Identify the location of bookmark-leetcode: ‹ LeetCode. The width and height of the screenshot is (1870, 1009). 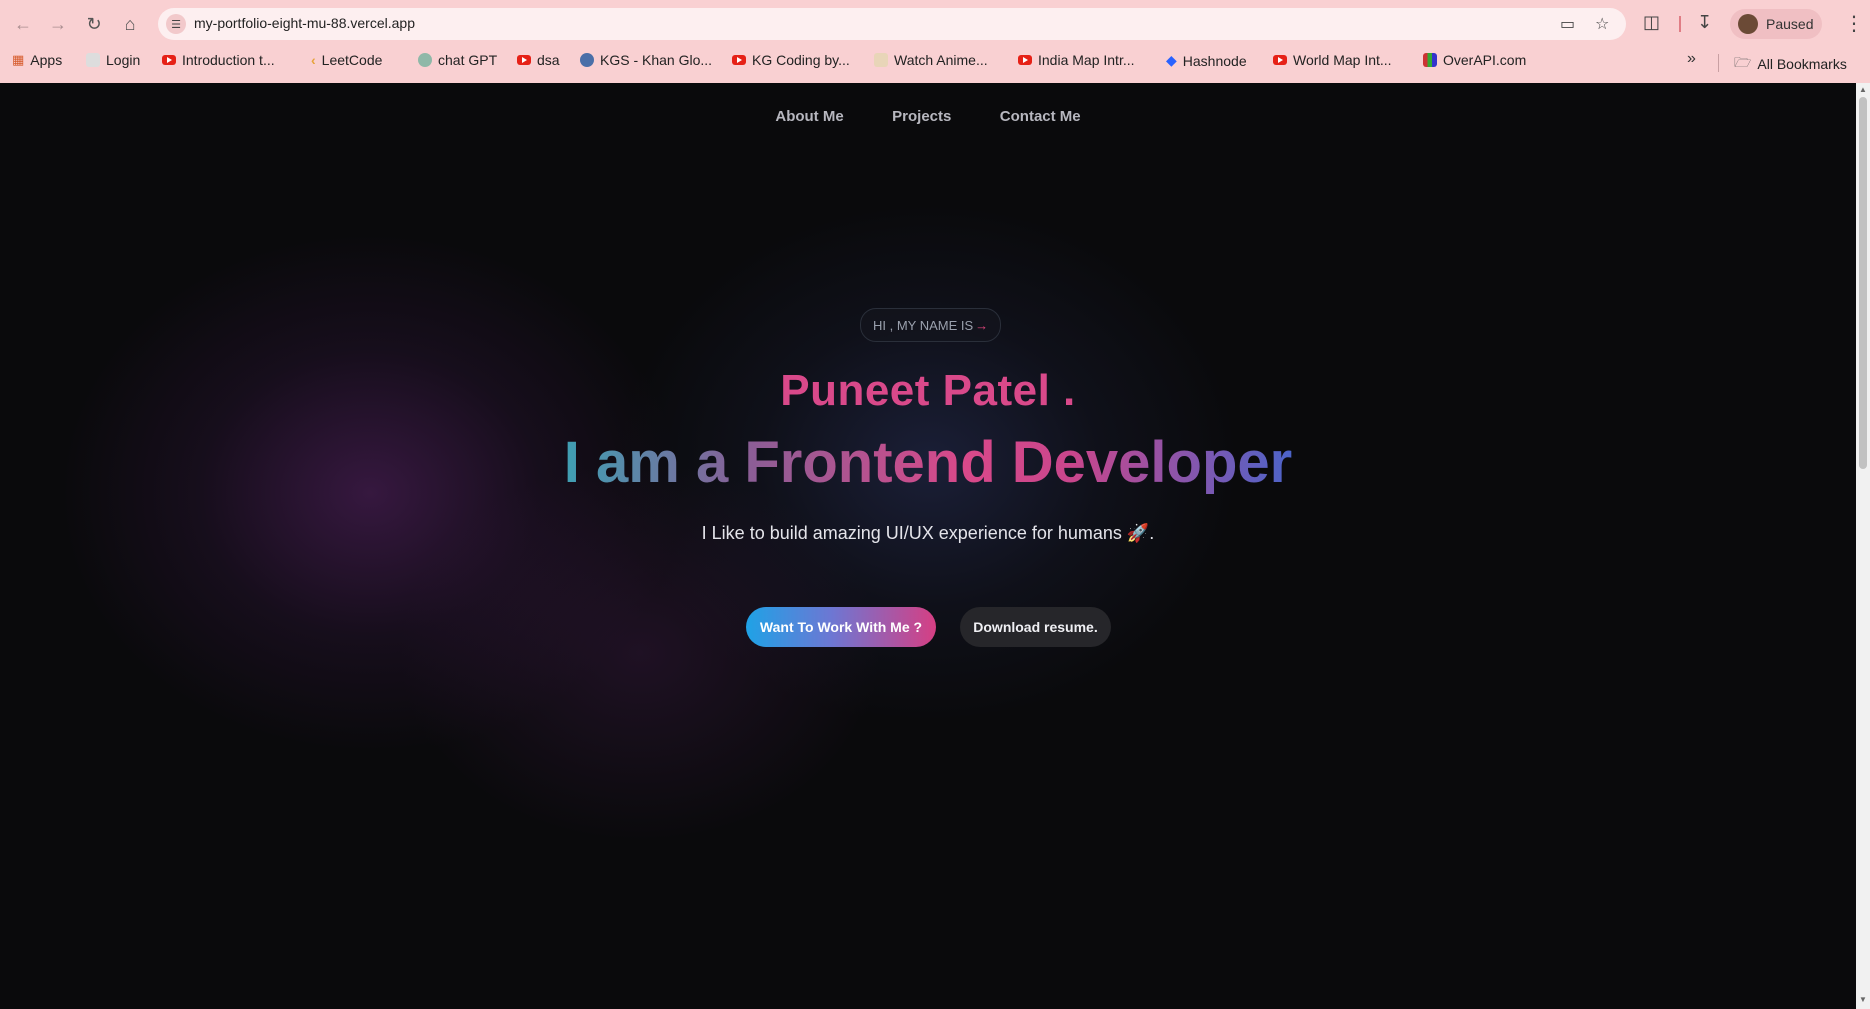
(346, 60).